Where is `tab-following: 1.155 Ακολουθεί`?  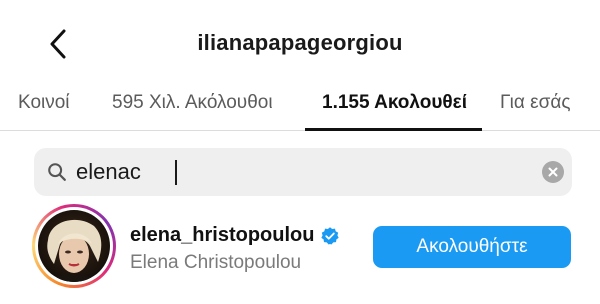
tab-following: 1.155 Ακολουθεί is located at coordinates (394, 103).